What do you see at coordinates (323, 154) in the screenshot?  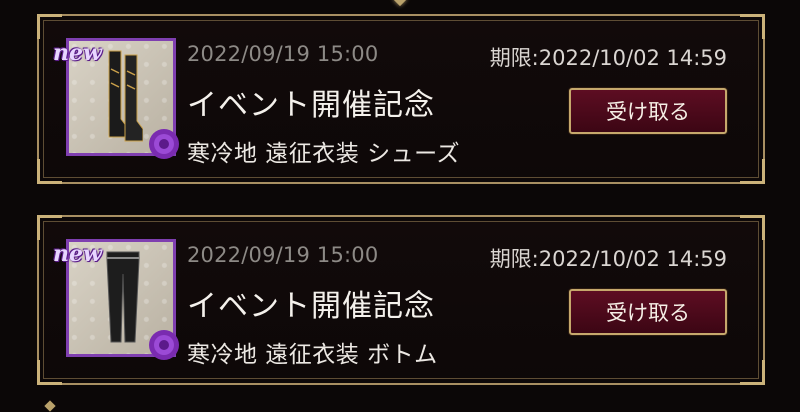 I see `notice-item-name: 寒冷地 遠征衣装 シューズ` at bounding box center [323, 154].